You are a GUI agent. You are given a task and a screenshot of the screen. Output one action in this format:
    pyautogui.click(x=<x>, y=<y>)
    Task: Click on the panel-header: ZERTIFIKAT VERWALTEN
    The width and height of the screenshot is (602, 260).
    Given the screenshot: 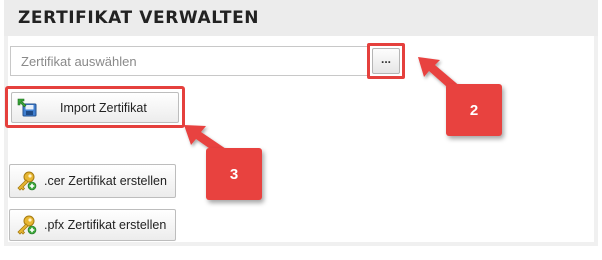 What is the action you would take?
    pyautogui.click(x=301, y=18)
    